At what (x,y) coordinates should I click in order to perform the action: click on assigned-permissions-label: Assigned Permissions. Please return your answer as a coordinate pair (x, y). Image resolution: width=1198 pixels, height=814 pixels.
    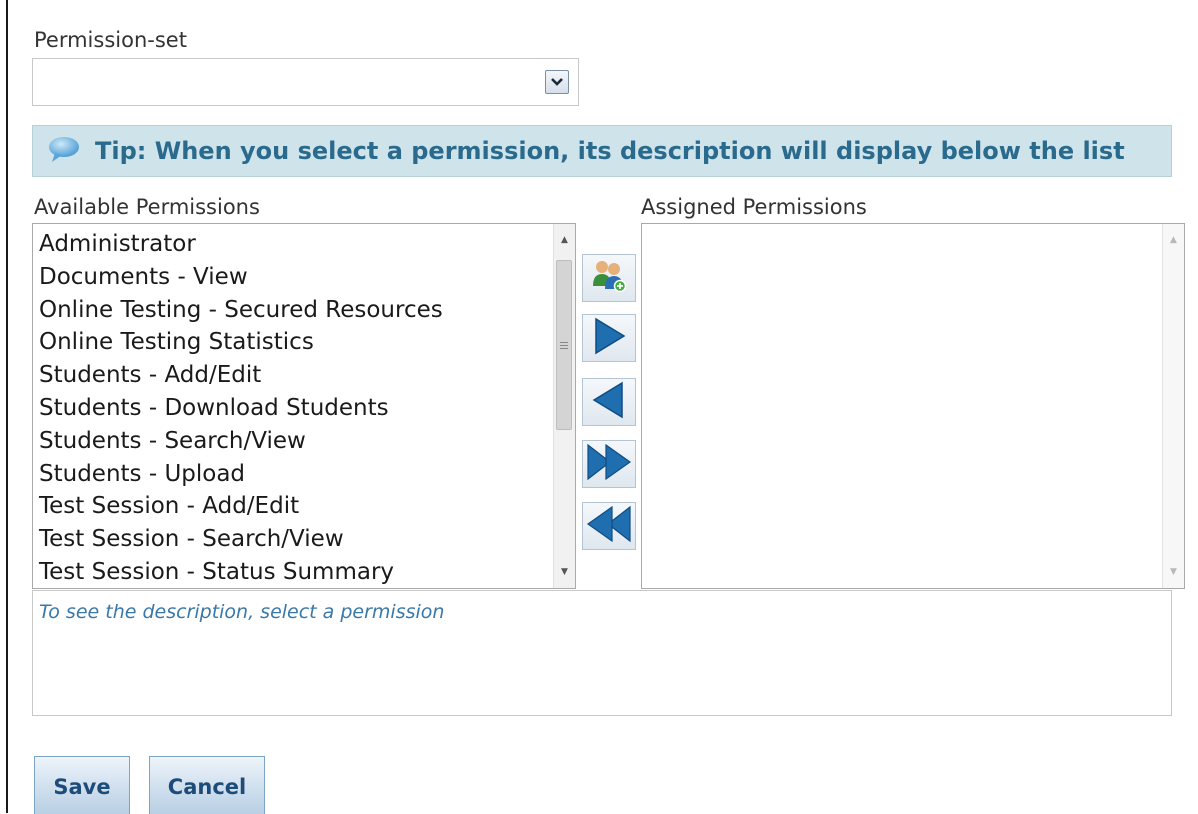
    Looking at the image, I should click on (754, 207).